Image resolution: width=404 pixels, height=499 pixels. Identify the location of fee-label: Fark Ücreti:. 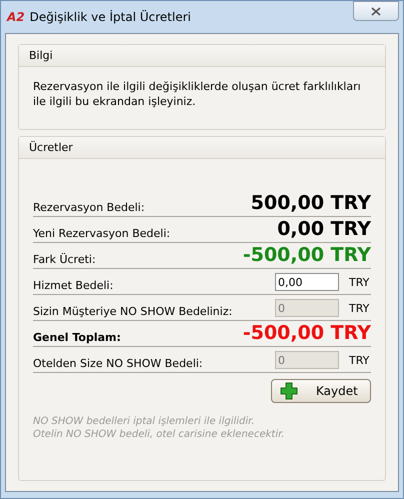
(64, 259).